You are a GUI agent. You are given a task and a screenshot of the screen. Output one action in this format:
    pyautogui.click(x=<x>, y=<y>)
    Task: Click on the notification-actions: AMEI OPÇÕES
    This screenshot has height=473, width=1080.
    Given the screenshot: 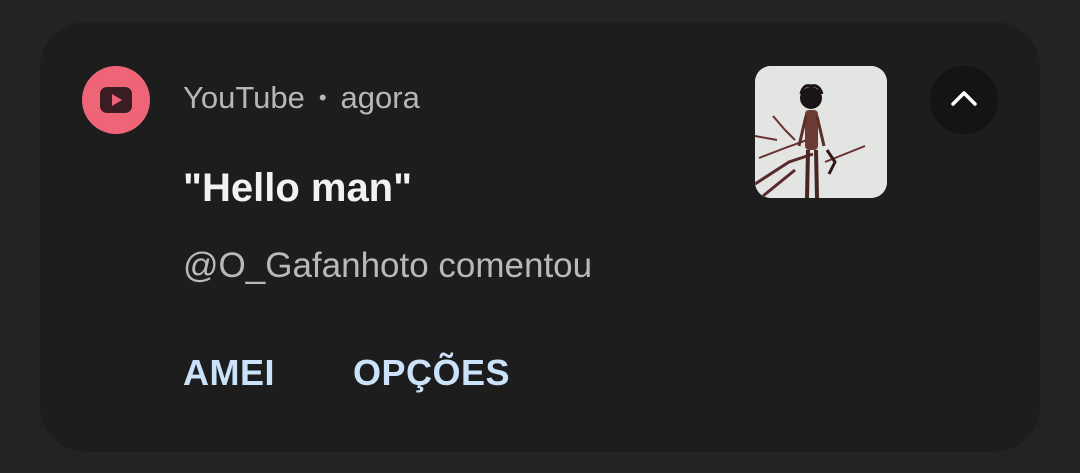 What is the action you would take?
    pyautogui.click(x=346, y=373)
    